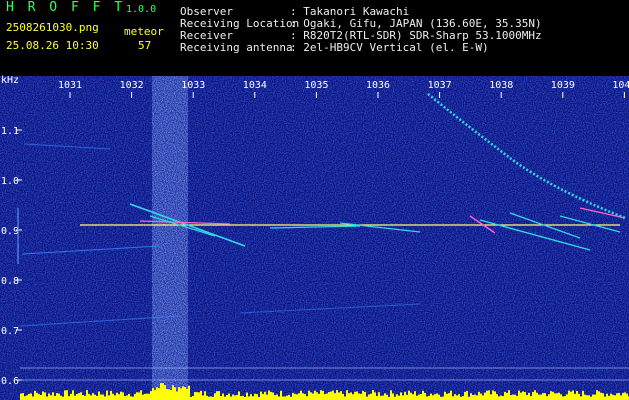  Describe the element at coordinates (236, 47) in the screenshot. I see `antenna-label: Receiving antenna` at that location.